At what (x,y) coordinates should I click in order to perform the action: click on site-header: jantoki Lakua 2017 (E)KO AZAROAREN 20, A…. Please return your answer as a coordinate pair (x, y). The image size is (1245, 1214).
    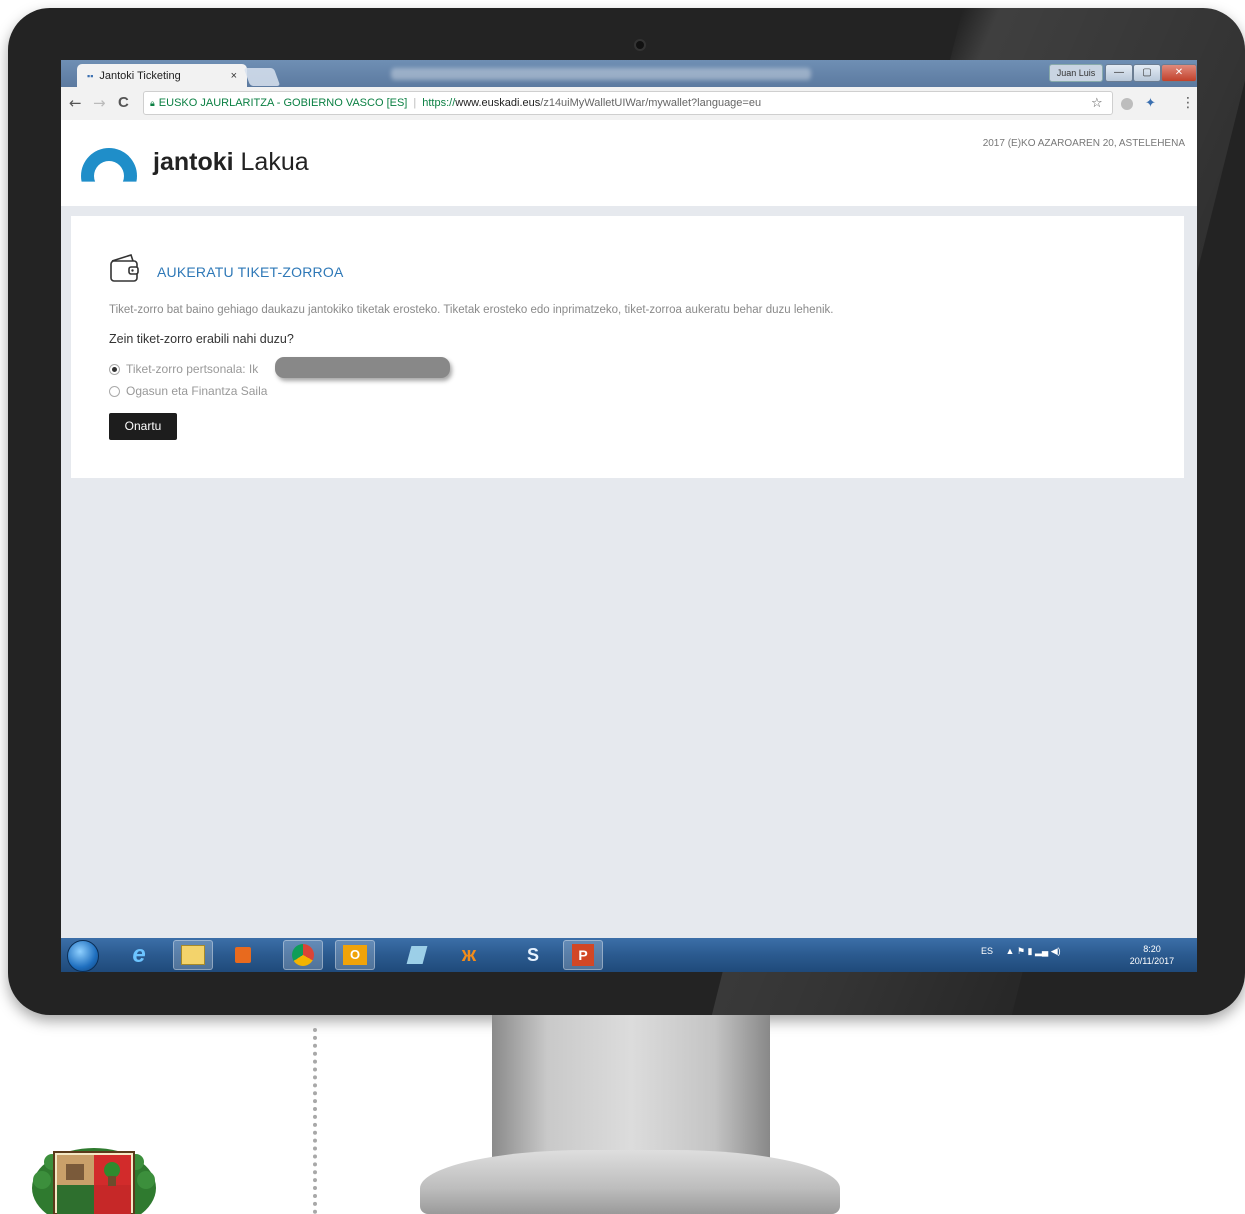
    Looking at the image, I should click on (629, 163).